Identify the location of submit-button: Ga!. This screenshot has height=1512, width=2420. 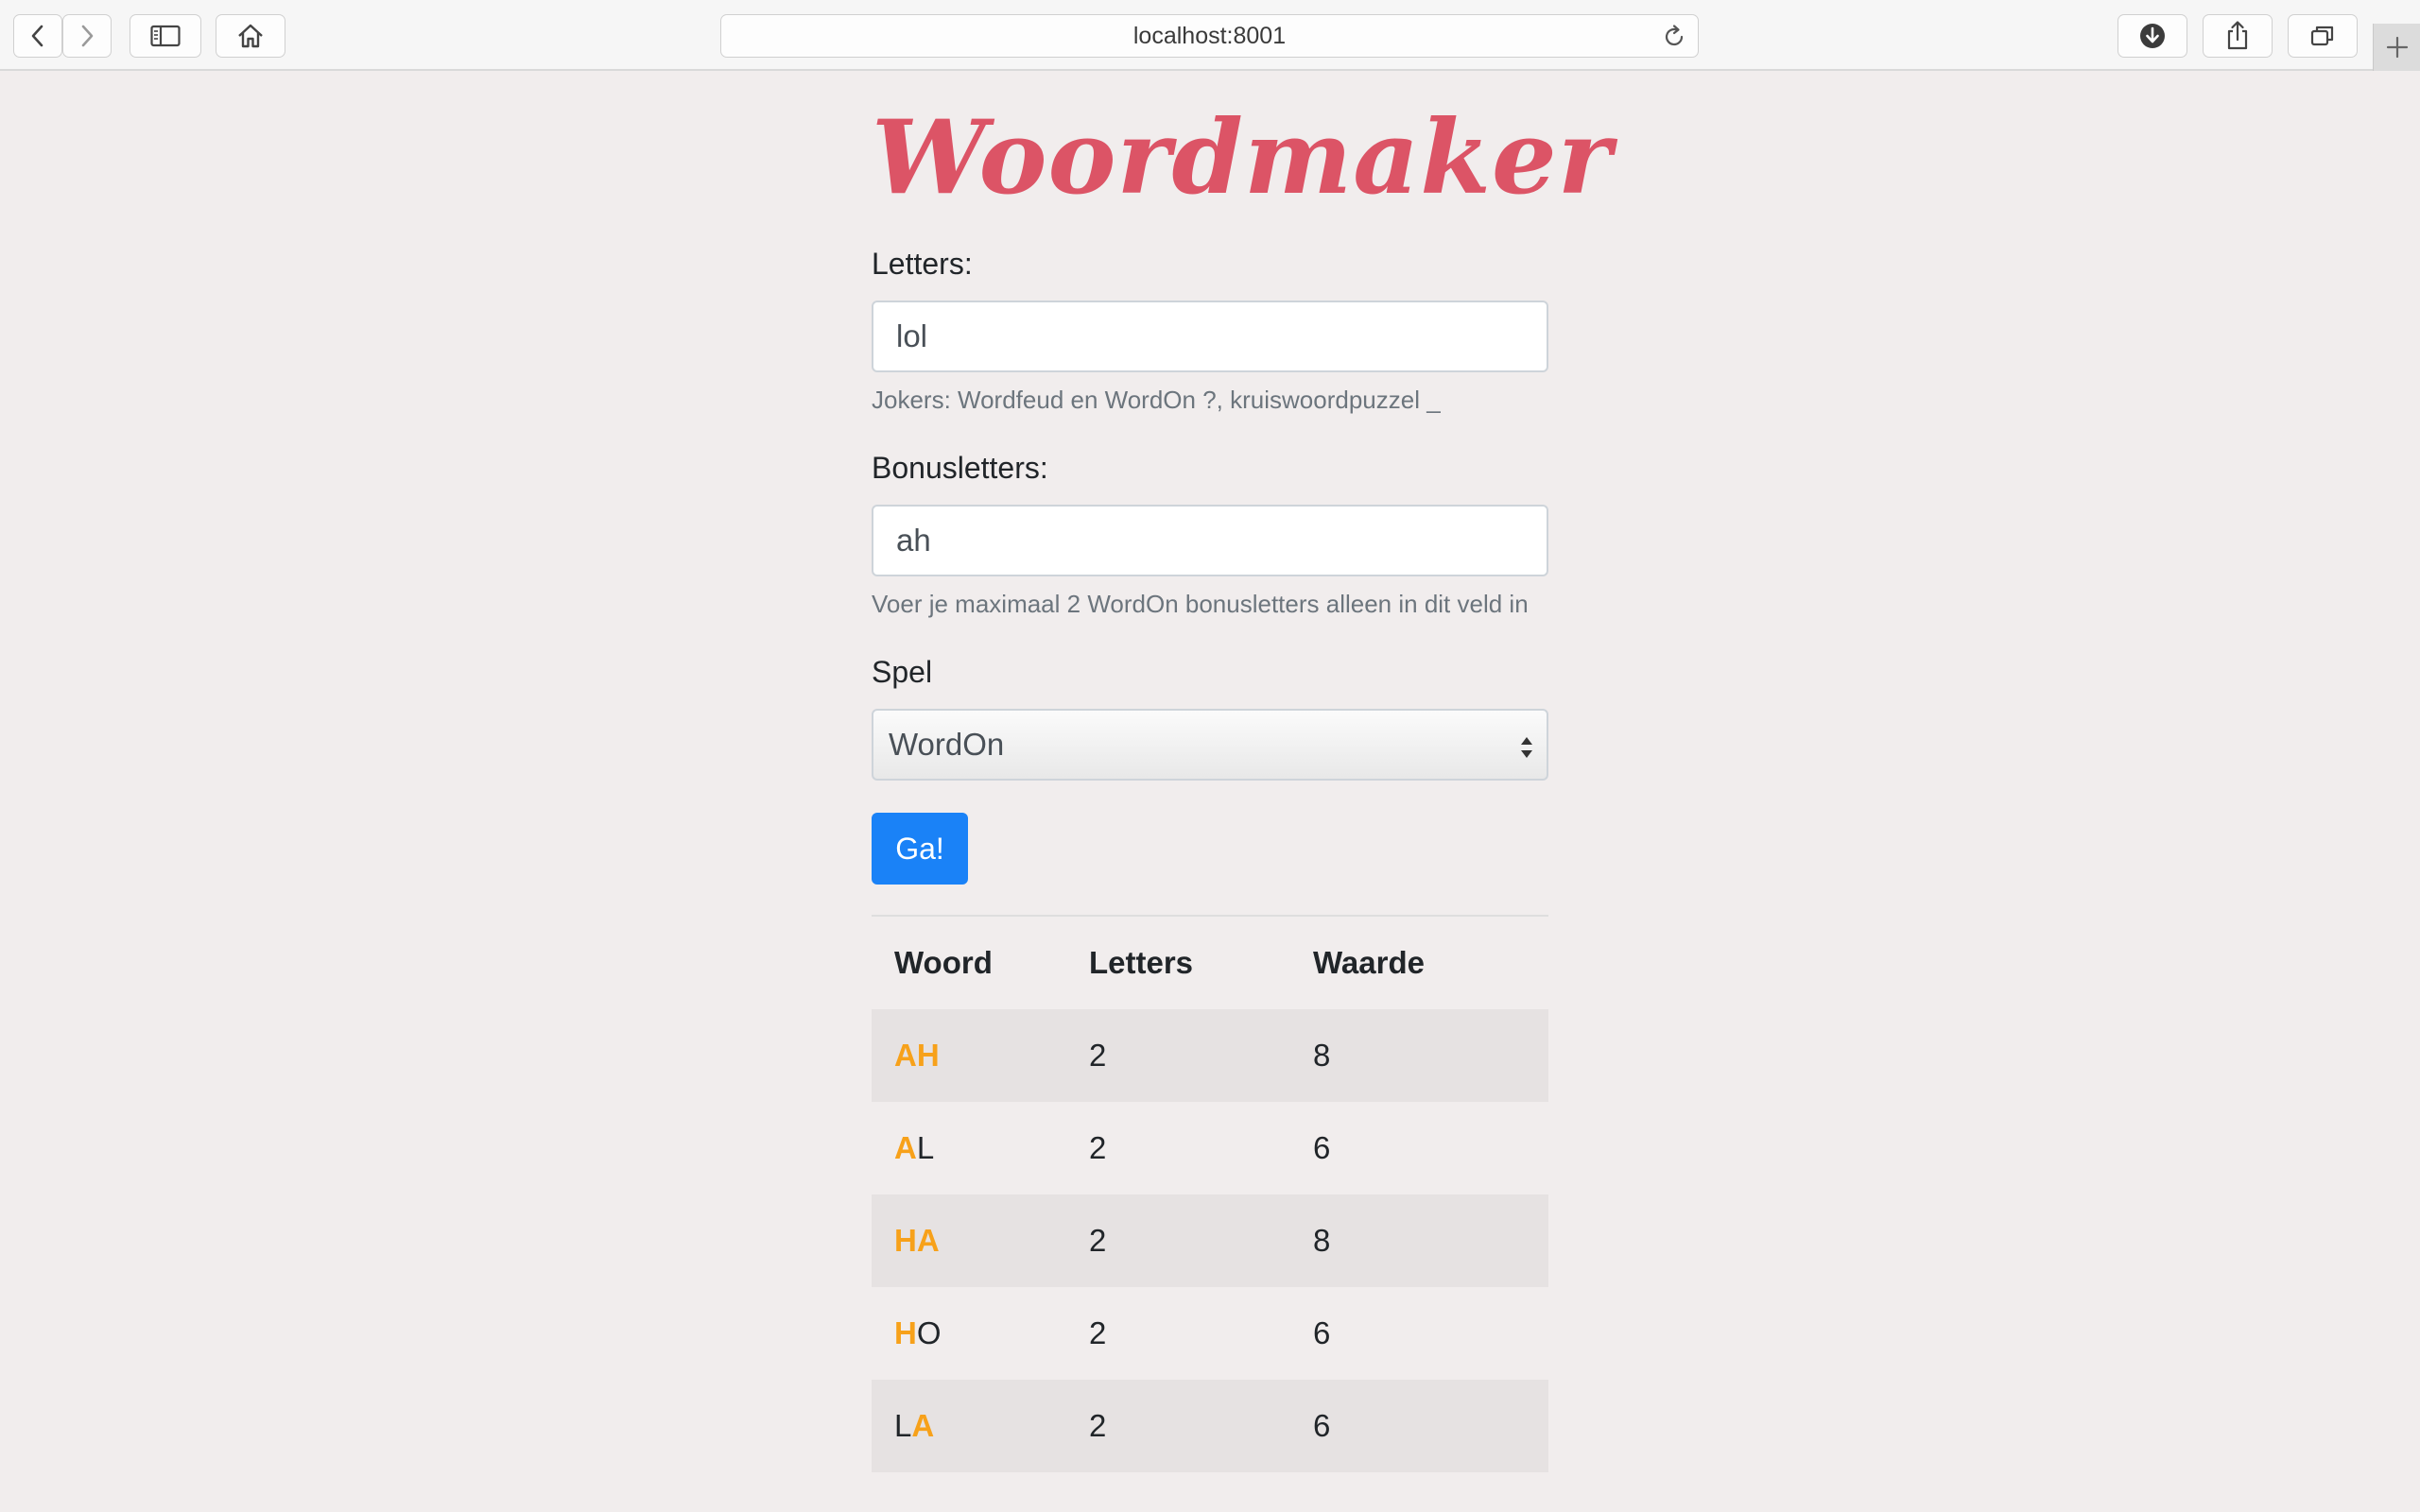
(920, 849).